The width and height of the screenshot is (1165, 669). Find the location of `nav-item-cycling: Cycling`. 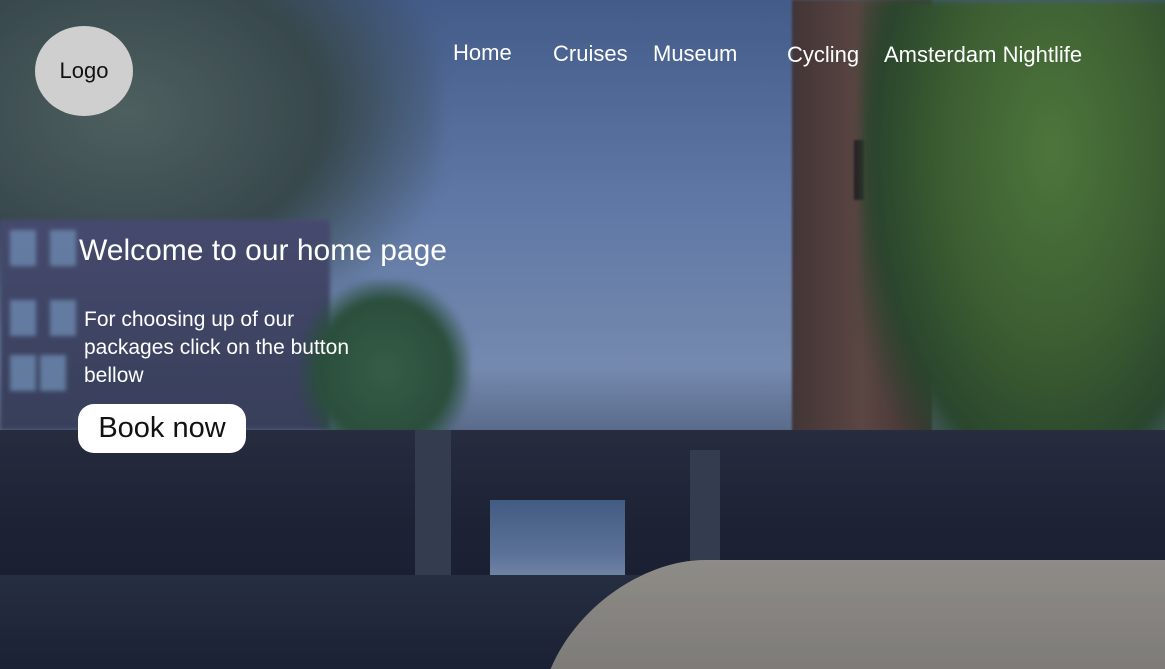

nav-item-cycling: Cycling is located at coordinates (823, 55).